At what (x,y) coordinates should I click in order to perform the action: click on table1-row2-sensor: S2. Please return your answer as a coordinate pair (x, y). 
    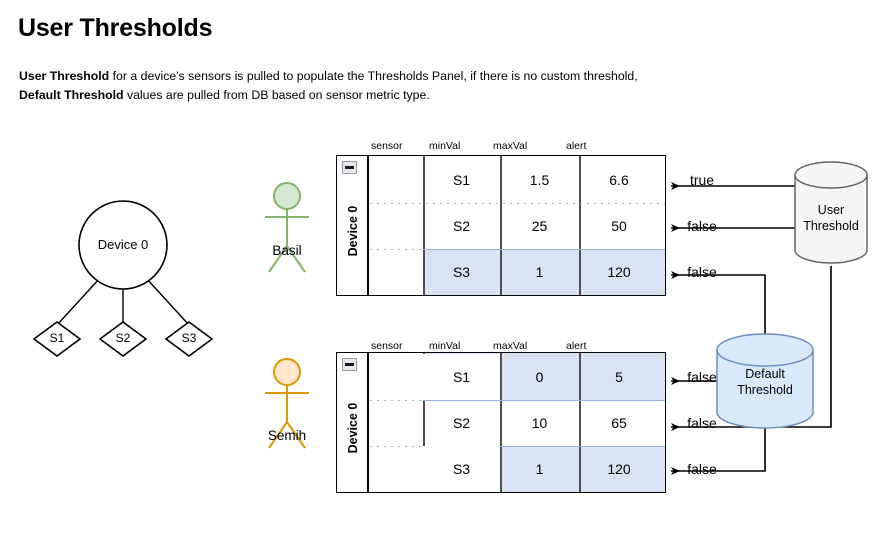
    Looking at the image, I should click on (461, 226).